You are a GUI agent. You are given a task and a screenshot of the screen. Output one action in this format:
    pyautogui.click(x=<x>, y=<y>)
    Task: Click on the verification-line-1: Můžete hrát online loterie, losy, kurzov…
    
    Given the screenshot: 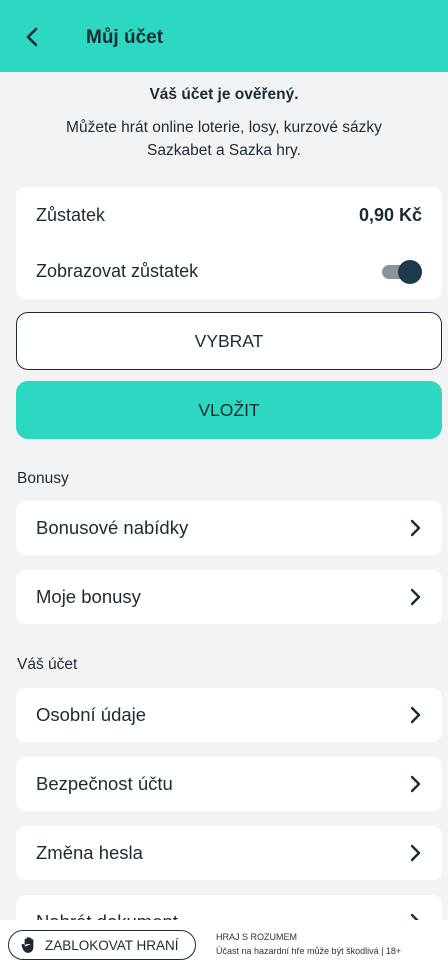 What is the action you would take?
    pyautogui.click(x=224, y=127)
    